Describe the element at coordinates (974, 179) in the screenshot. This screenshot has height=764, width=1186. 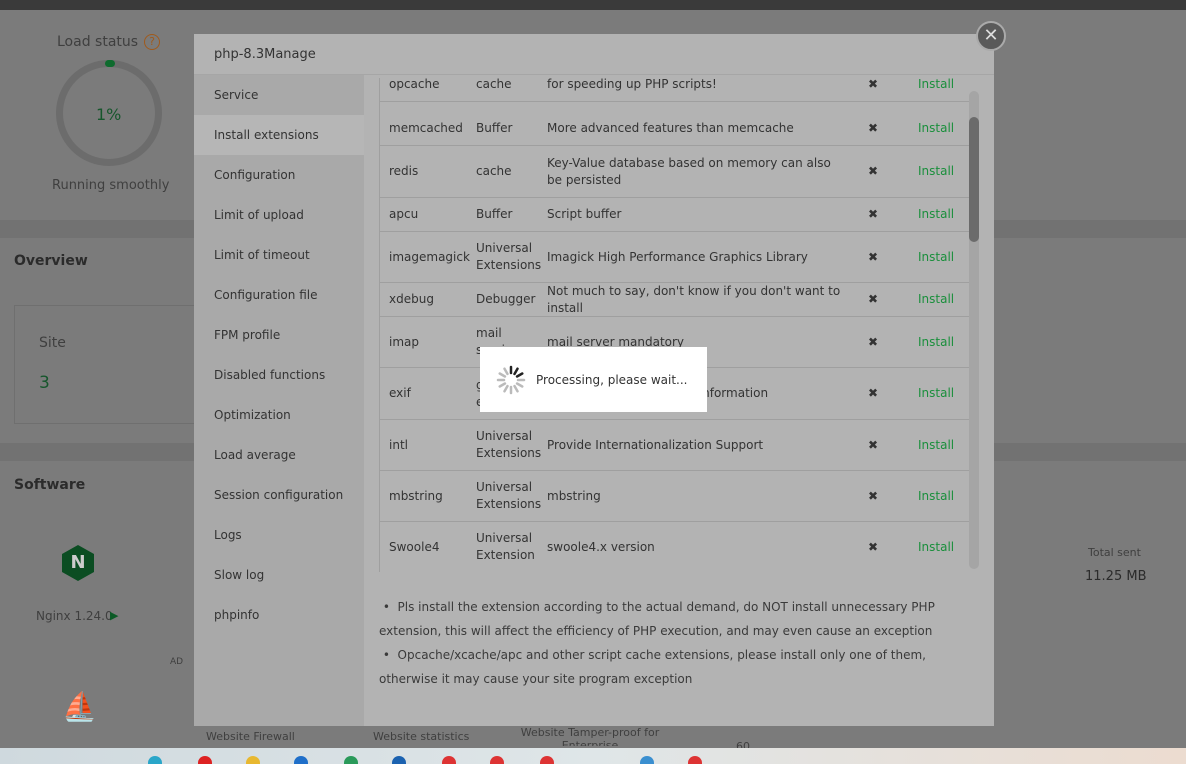
I see `scrollbar-thumb` at that location.